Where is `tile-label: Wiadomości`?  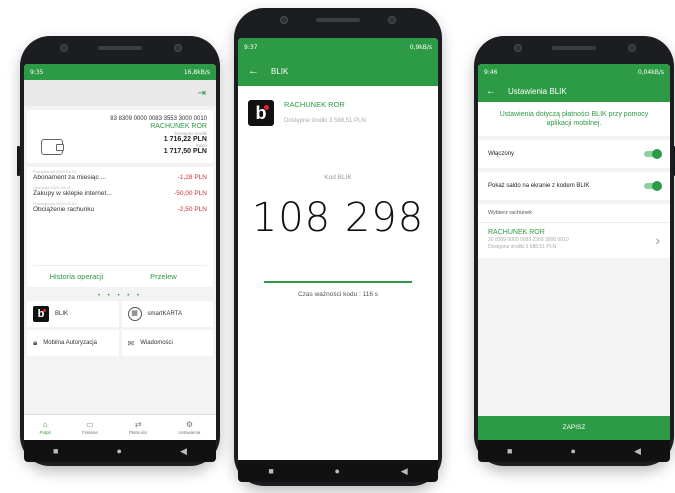
tile-label: Wiadomości is located at coordinates (156, 343).